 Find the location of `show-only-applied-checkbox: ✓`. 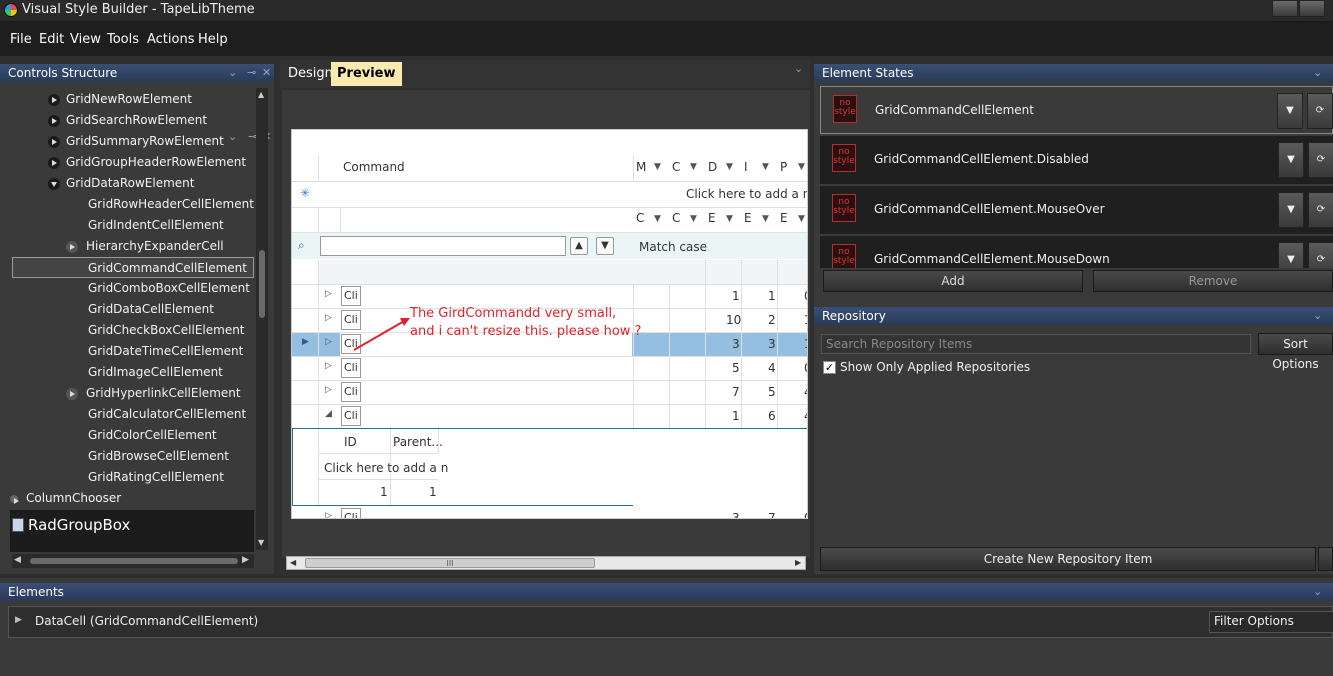

show-only-applied-checkbox: ✓ is located at coordinates (829, 367).